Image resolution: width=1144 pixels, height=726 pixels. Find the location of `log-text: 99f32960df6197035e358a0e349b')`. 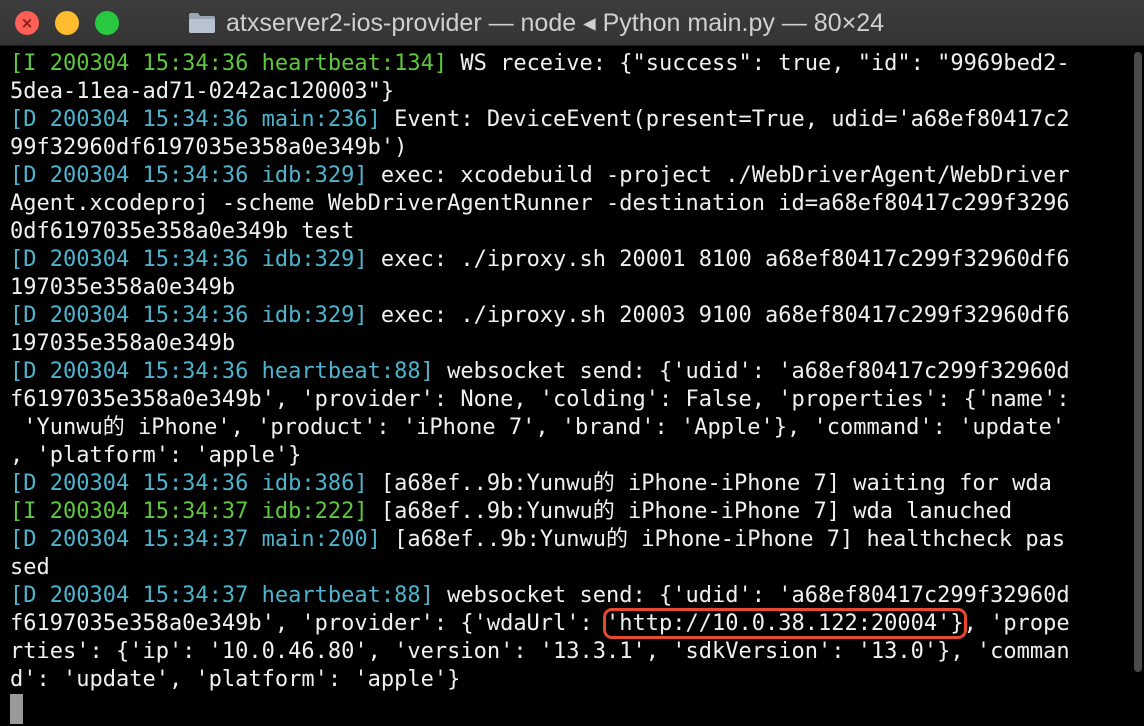

log-text: 99f32960df6197035e358a0e349b') is located at coordinates (209, 147).